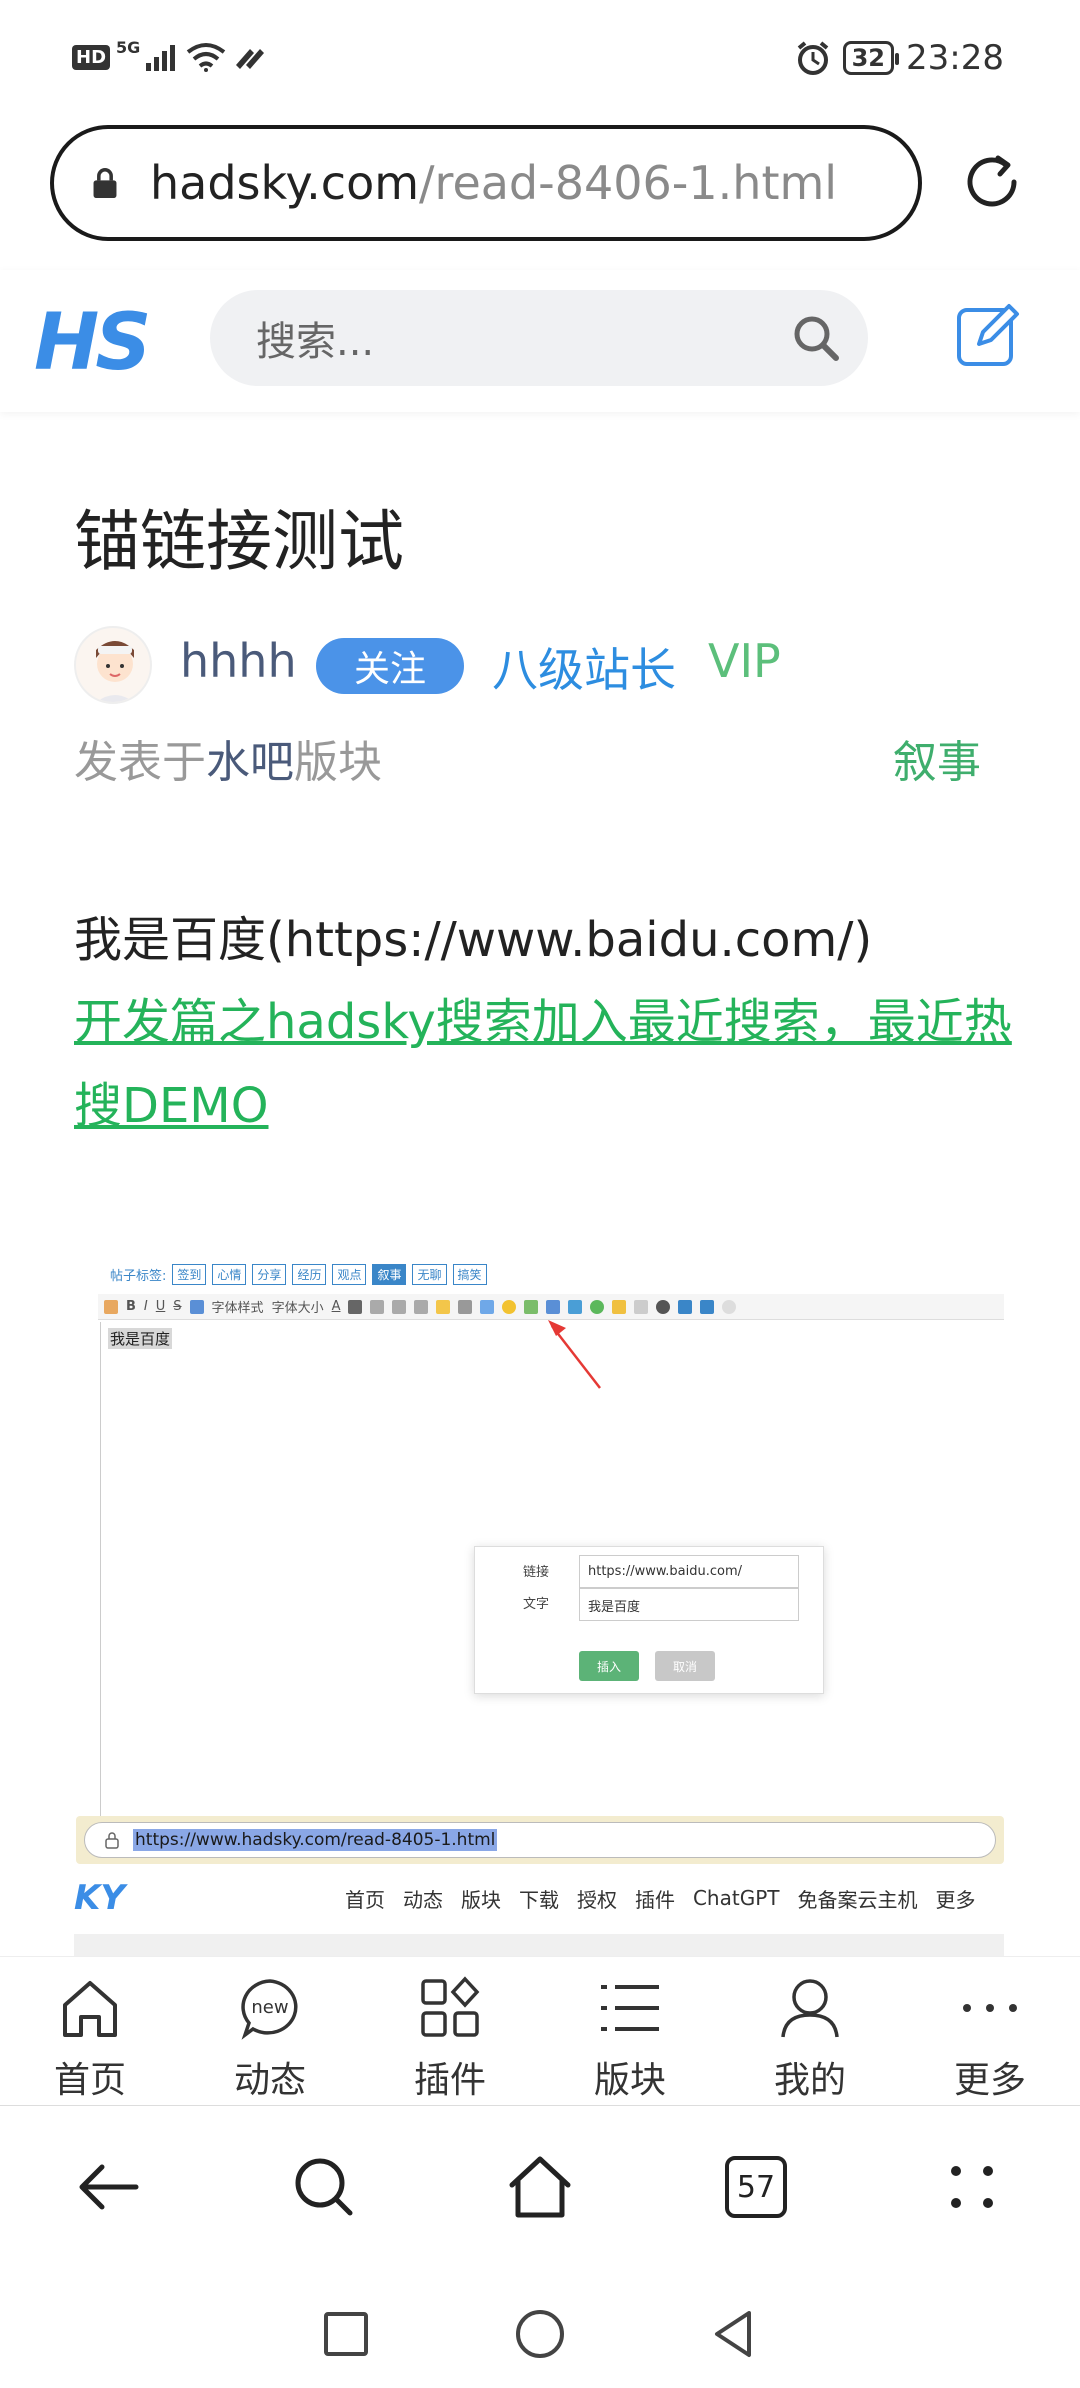 The image size is (1080, 2388). What do you see at coordinates (297, 1308) in the screenshot?
I see `font-size-select: 字体大小` at bounding box center [297, 1308].